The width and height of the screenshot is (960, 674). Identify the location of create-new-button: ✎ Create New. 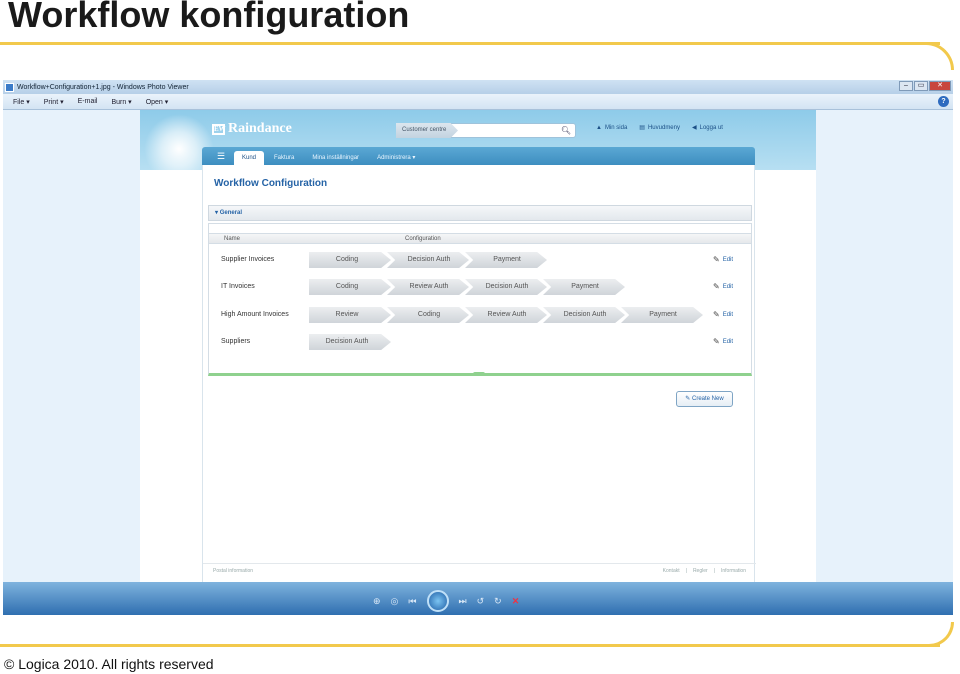
(704, 399).